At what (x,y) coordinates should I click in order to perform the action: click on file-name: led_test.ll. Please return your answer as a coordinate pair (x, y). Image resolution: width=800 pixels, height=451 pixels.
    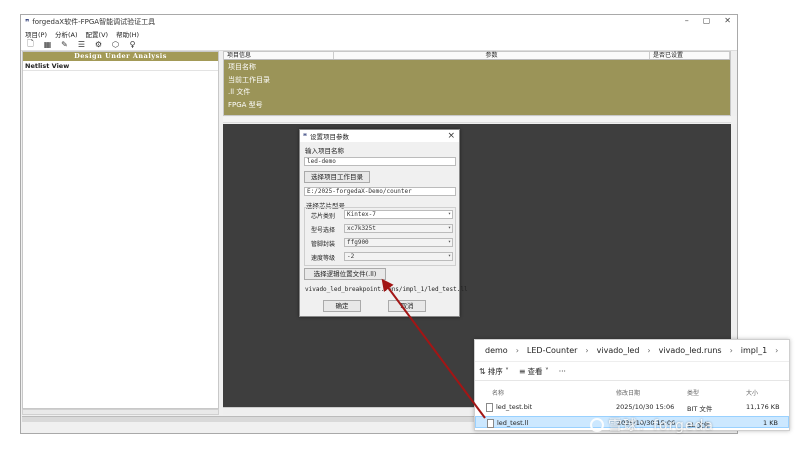
    Looking at the image, I should click on (513, 423).